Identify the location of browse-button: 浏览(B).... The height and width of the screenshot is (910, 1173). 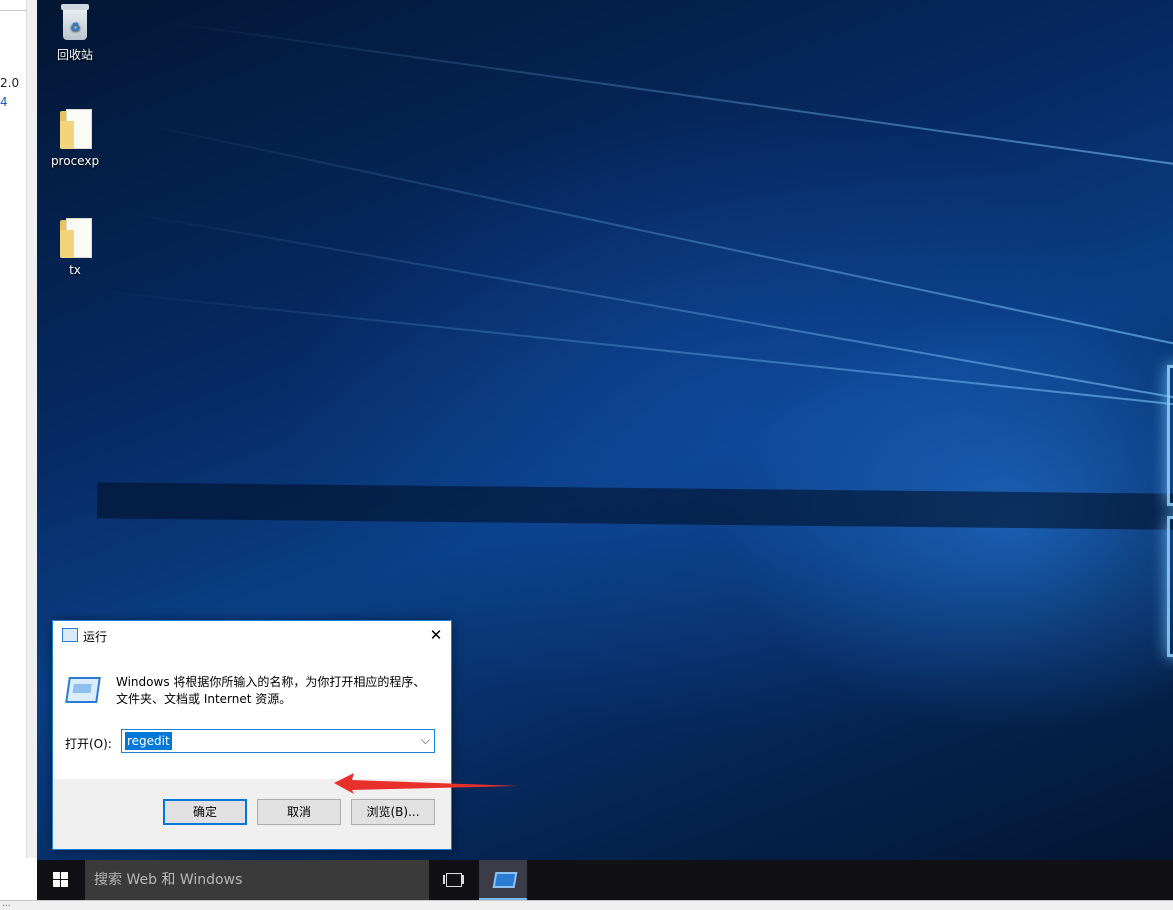
(393, 812).